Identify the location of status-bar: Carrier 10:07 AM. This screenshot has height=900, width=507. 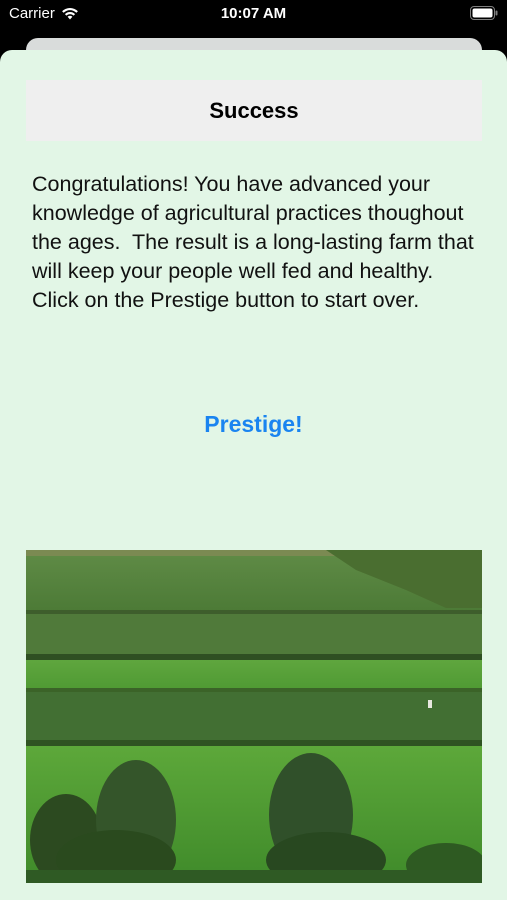
(253, 15).